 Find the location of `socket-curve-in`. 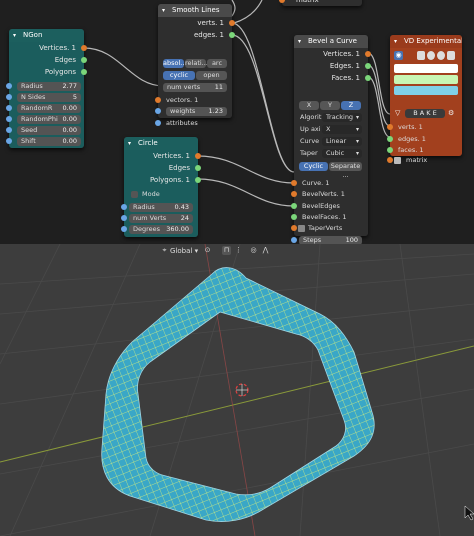

socket-curve-in is located at coordinates (294, 183).